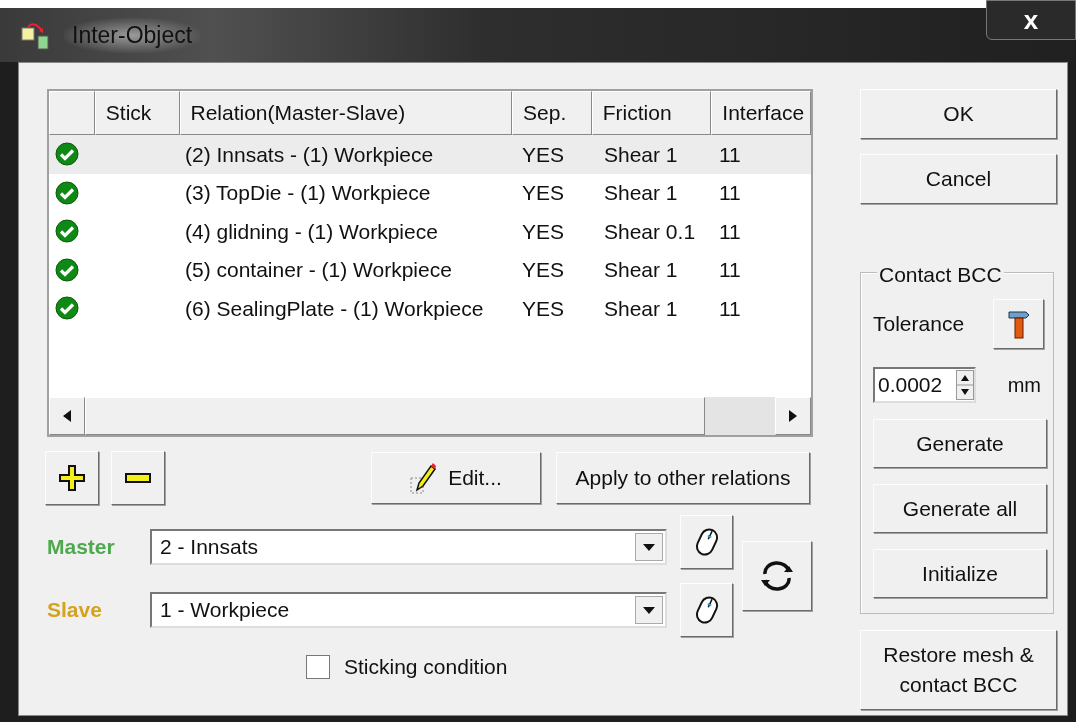 Image resolution: width=1076 pixels, height=722 pixels. What do you see at coordinates (919, 324) in the screenshot?
I see `tolerance-label: Tolerance` at bounding box center [919, 324].